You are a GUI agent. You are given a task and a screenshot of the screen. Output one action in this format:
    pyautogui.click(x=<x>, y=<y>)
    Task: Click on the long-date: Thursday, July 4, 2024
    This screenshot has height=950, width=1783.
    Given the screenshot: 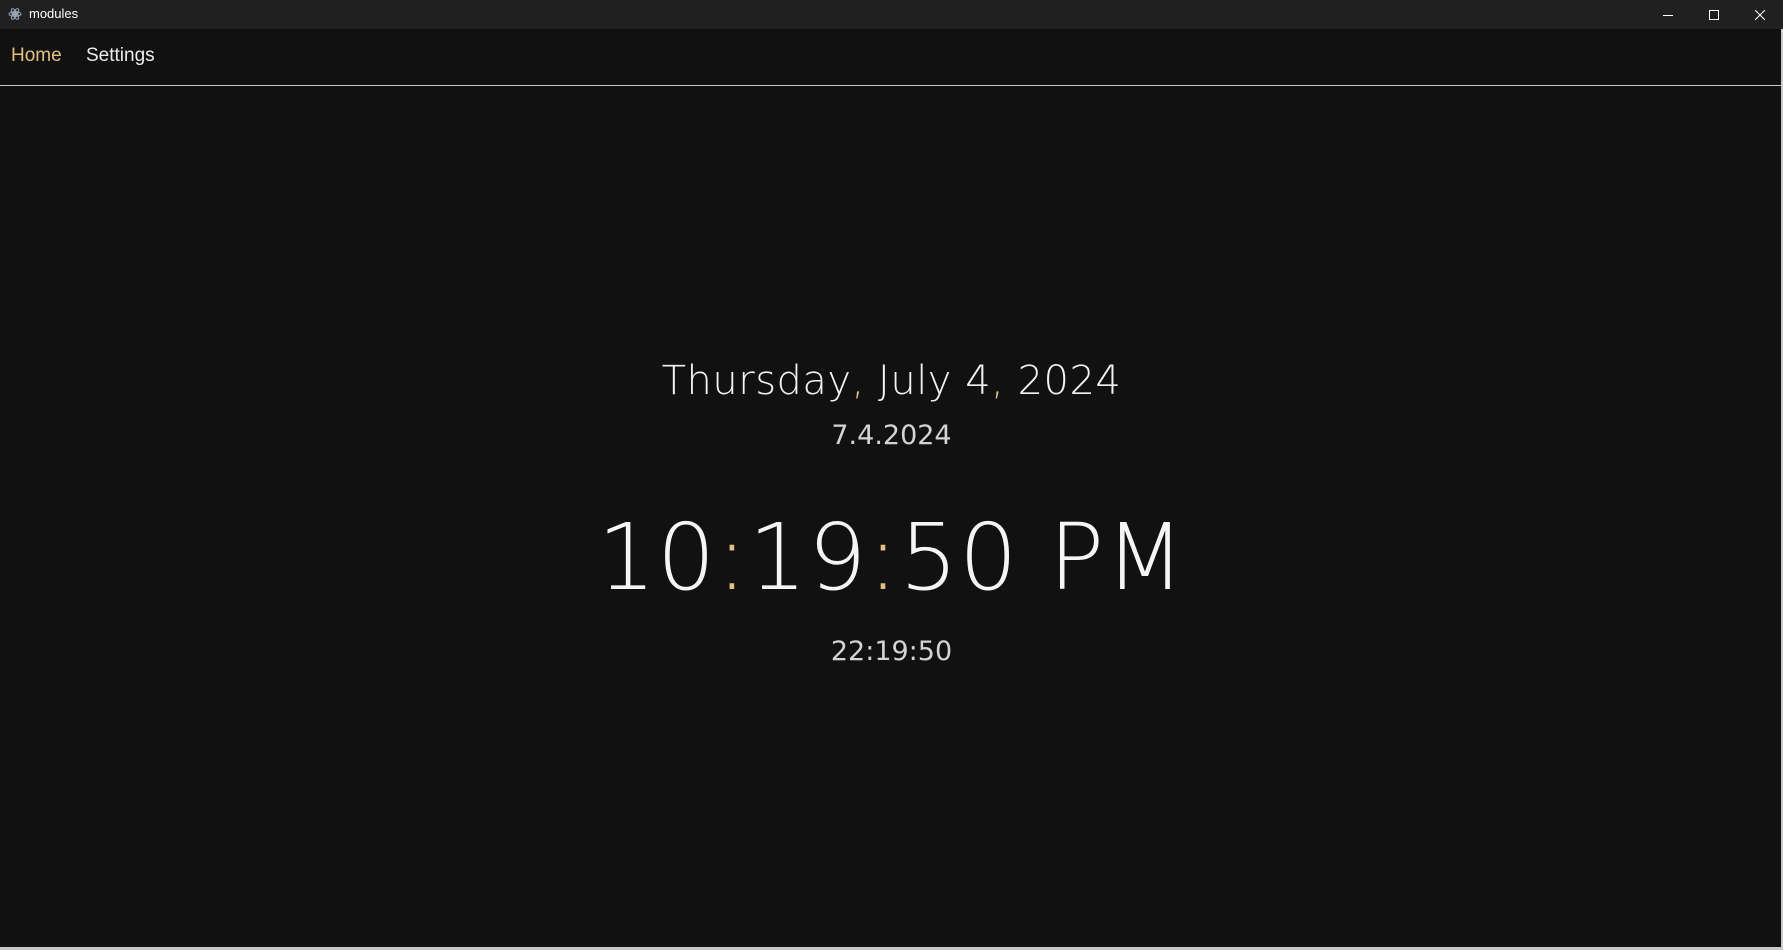 What is the action you would take?
    pyautogui.click(x=891, y=381)
    